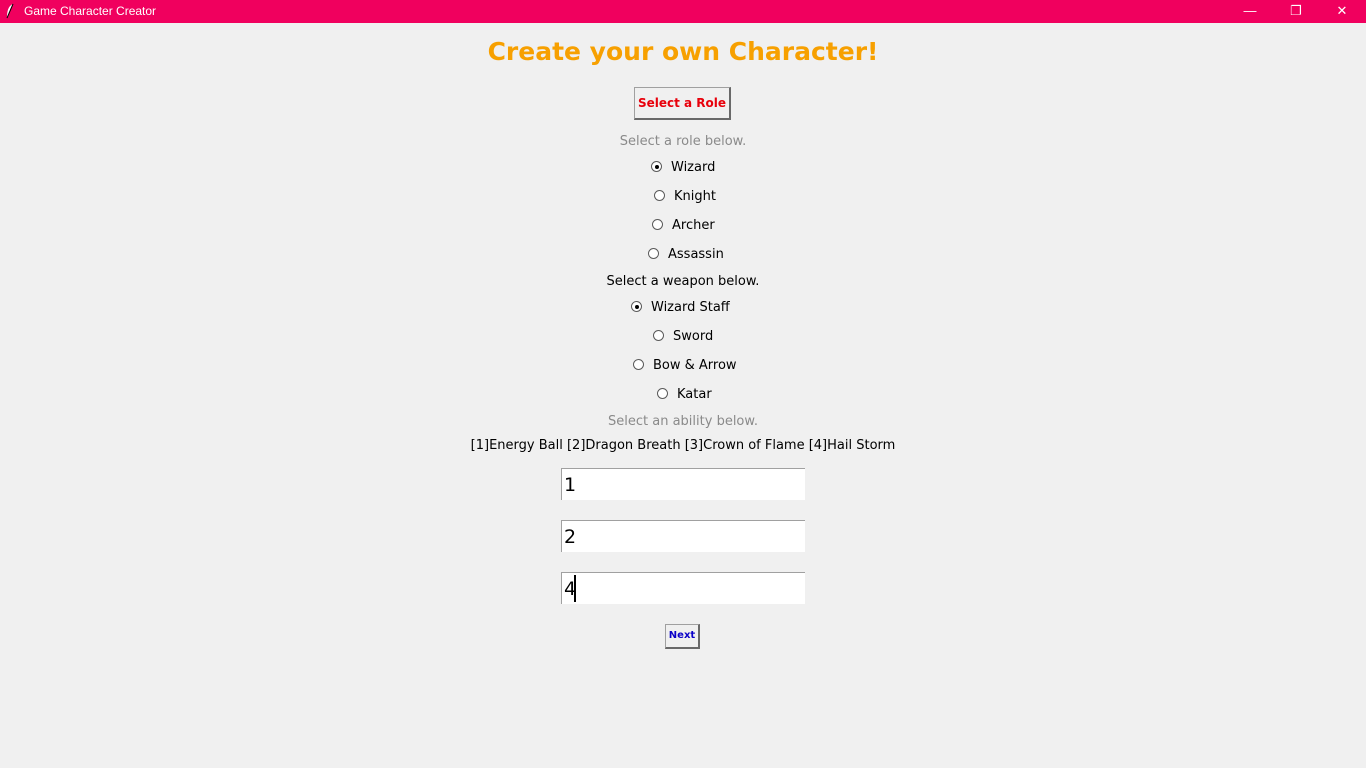 The width and height of the screenshot is (1366, 768). What do you see at coordinates (1250, 11) in the screenshot?
I see `minimize-button: —` at bounding box center [1250, 11].